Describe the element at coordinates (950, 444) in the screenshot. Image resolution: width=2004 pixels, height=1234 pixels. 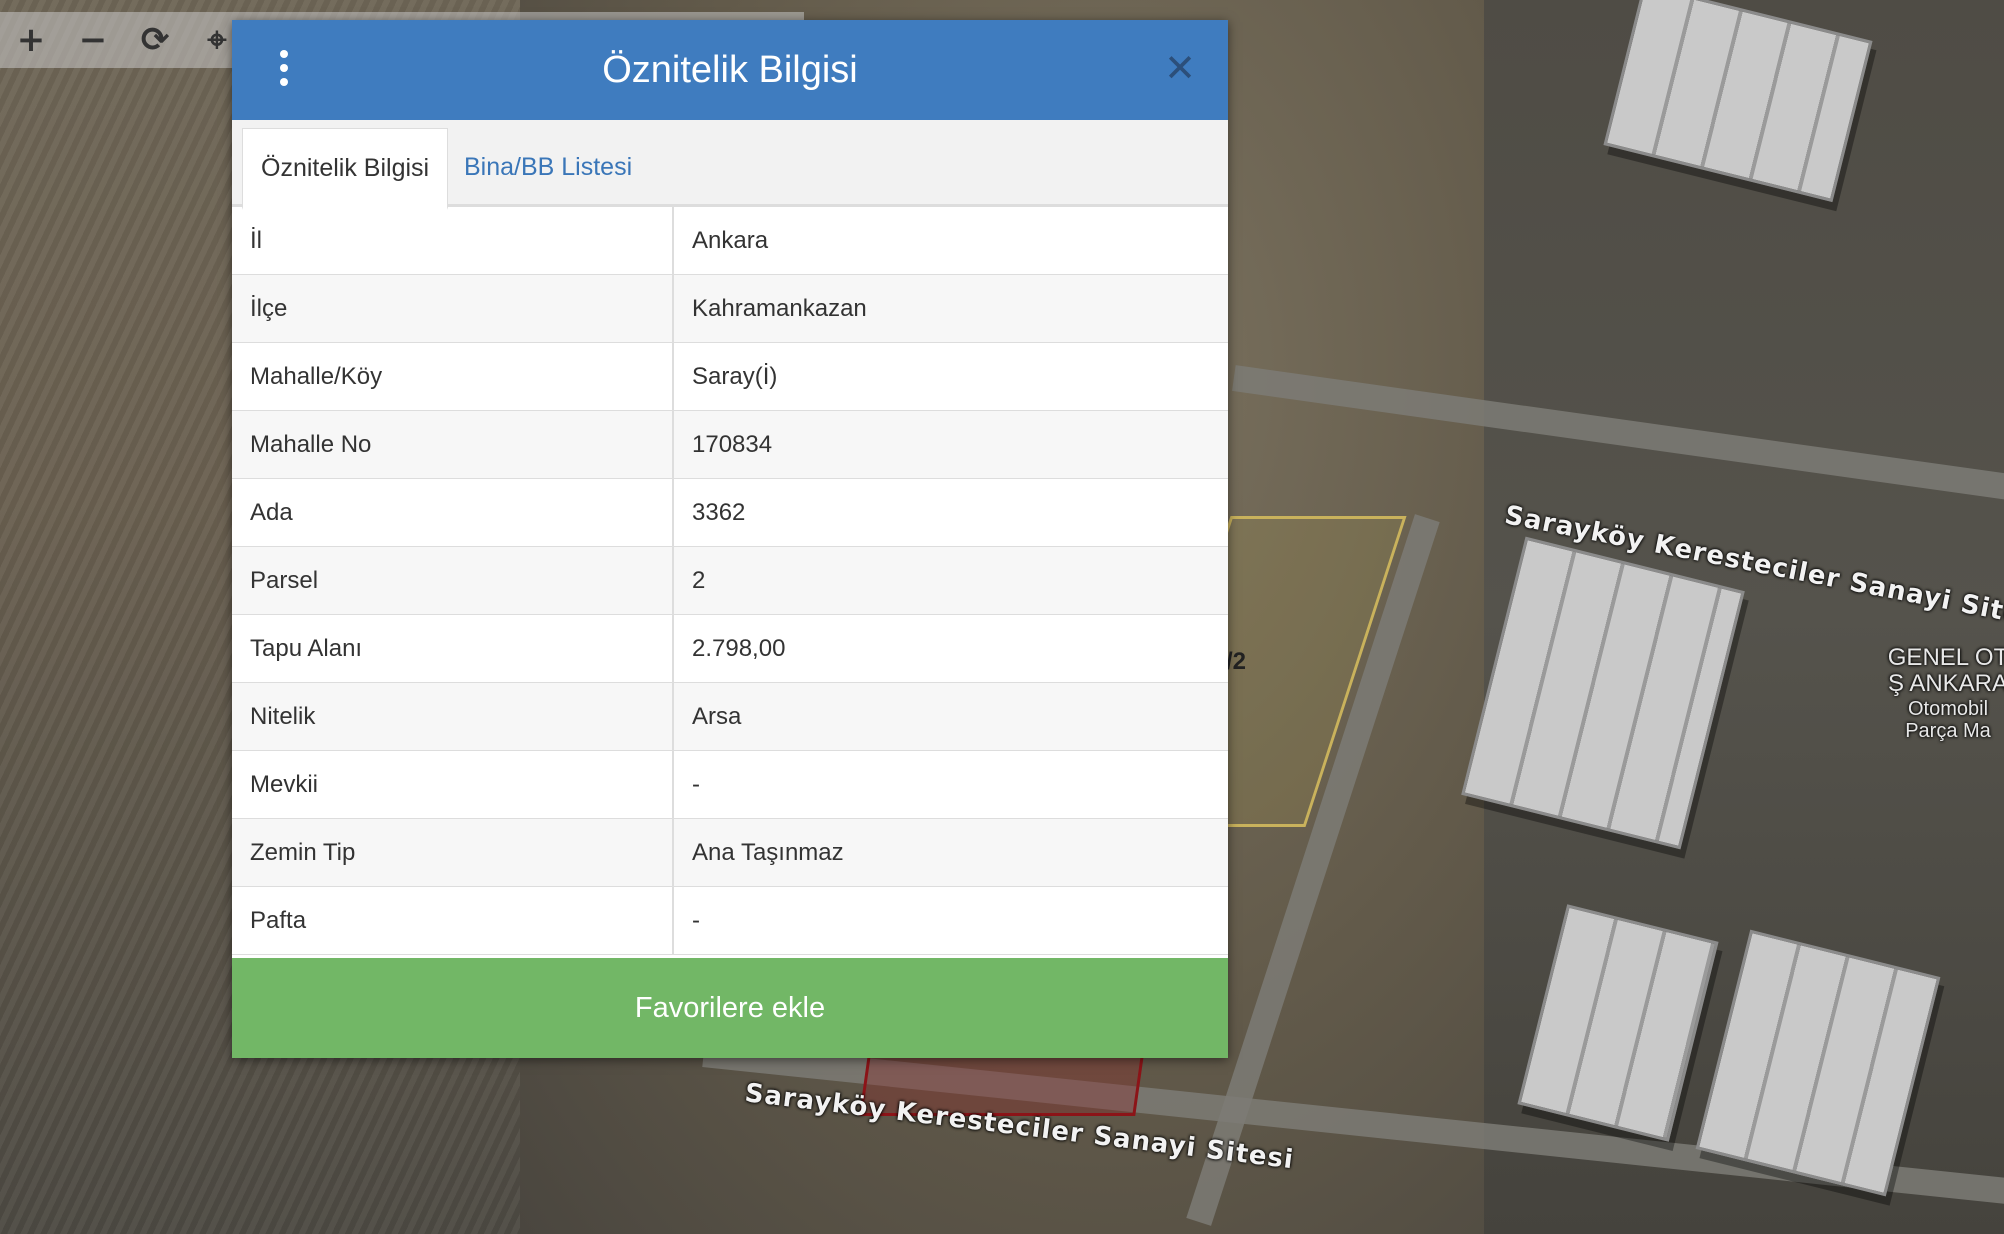
I see `attribute-value: 170834` at that location.